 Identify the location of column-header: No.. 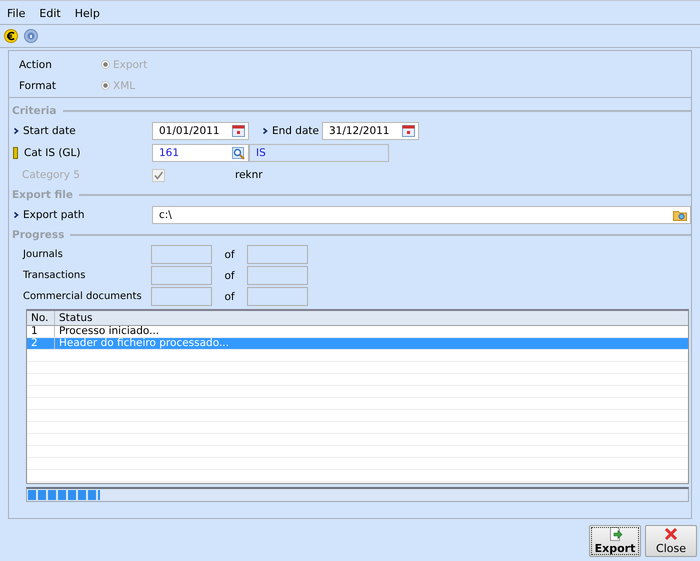
(41, 318).